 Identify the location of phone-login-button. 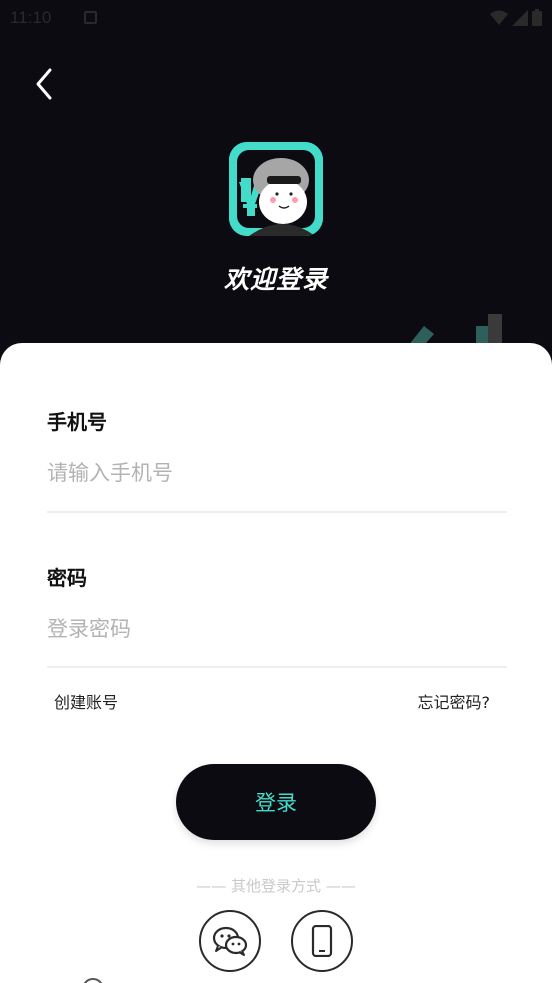
(322, 941).